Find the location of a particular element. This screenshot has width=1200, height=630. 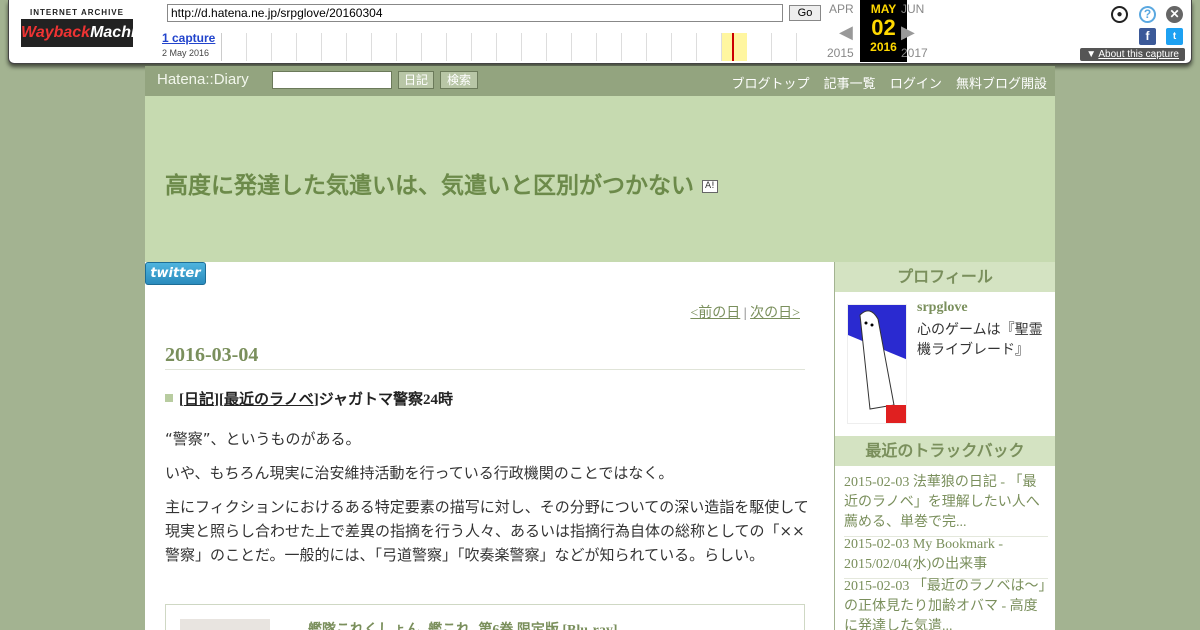

wayback-logo-top: INTERNET ARCHIVE is located at coordinates (77, 12).